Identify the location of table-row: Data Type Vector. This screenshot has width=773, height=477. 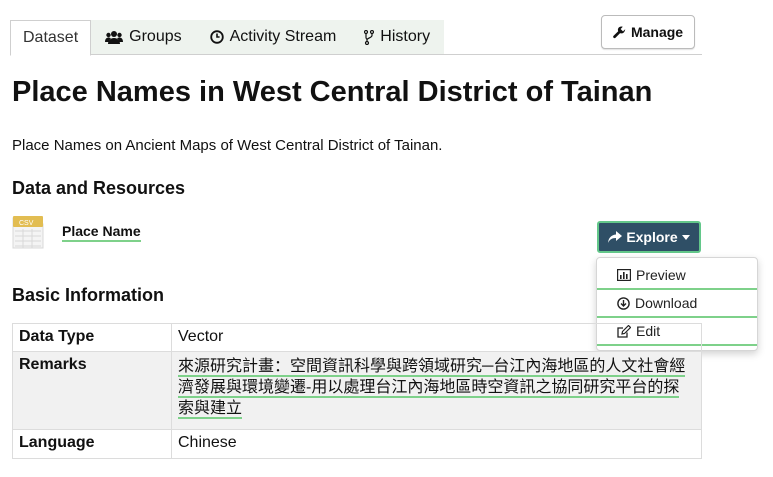
(357, 337).